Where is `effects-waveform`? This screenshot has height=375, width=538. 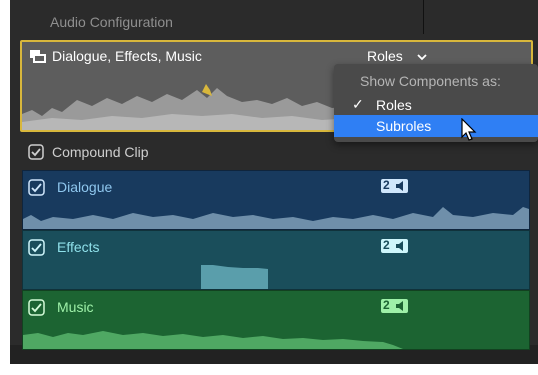 effects-waveform is located at coordinates (234, 277).